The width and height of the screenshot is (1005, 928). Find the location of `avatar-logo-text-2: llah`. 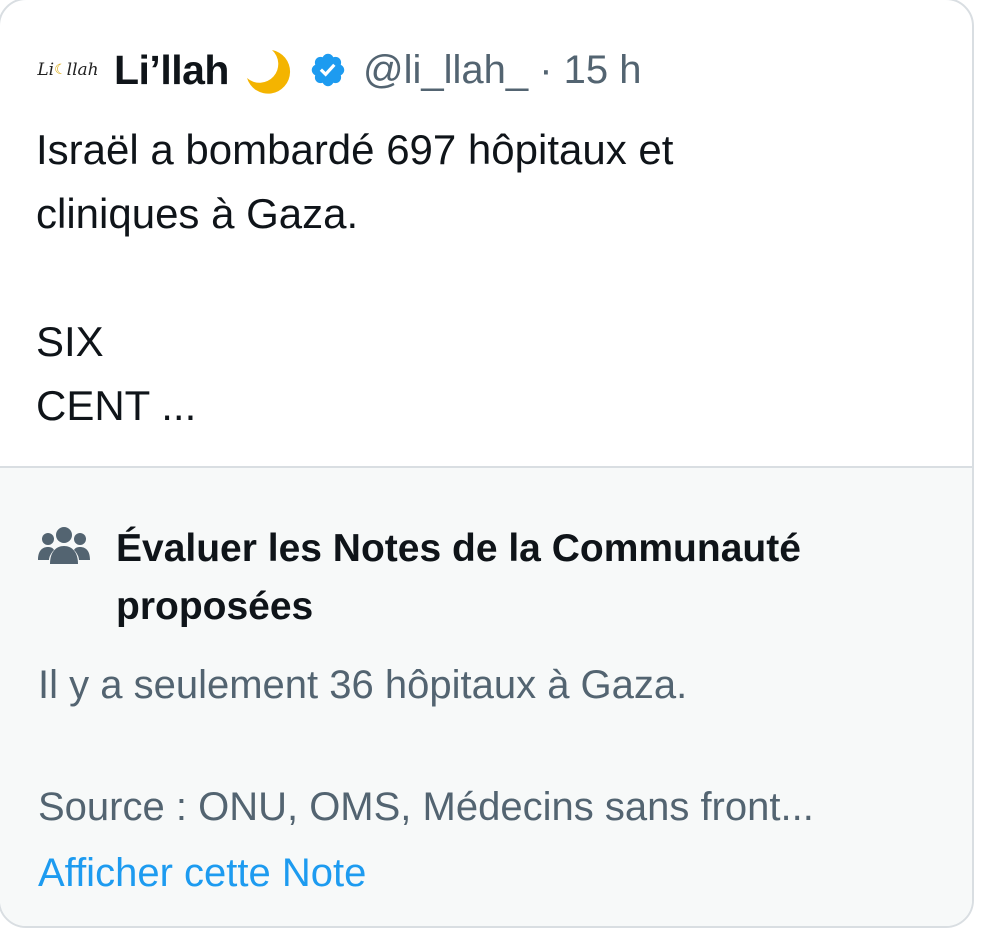

avatar-logo-text-2: llah is located at coordinates (82, 70).